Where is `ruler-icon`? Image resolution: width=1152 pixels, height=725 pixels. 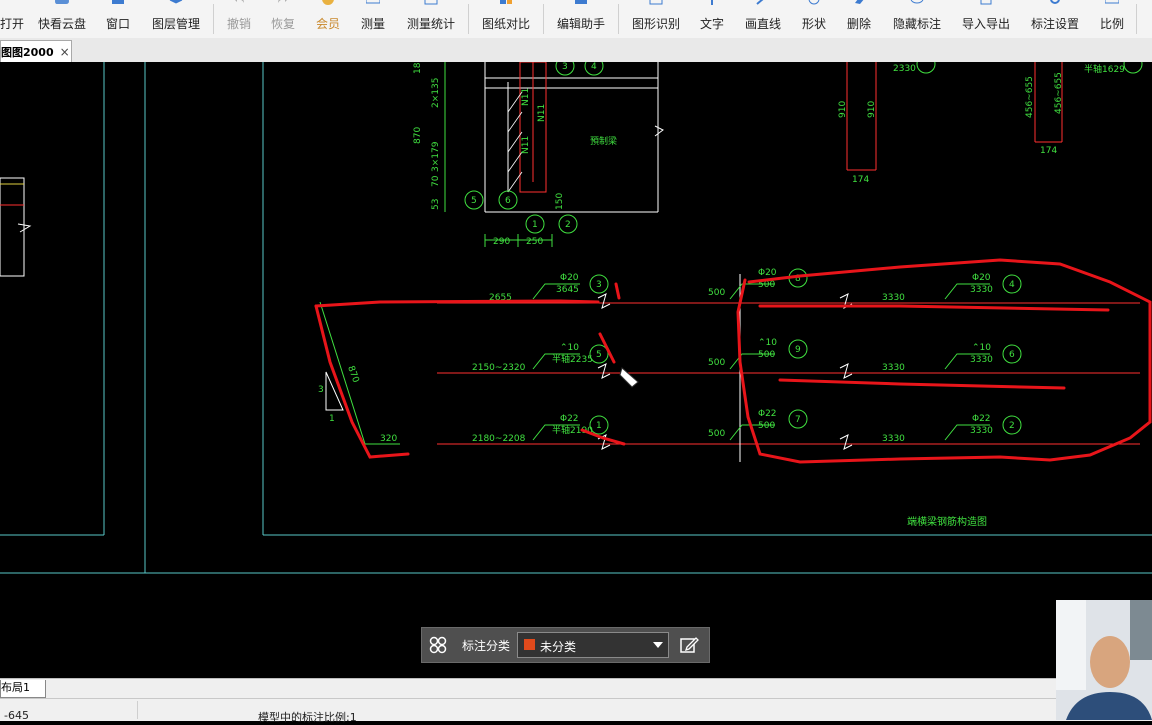
ruler-icon is located at coordinates (373, 2).